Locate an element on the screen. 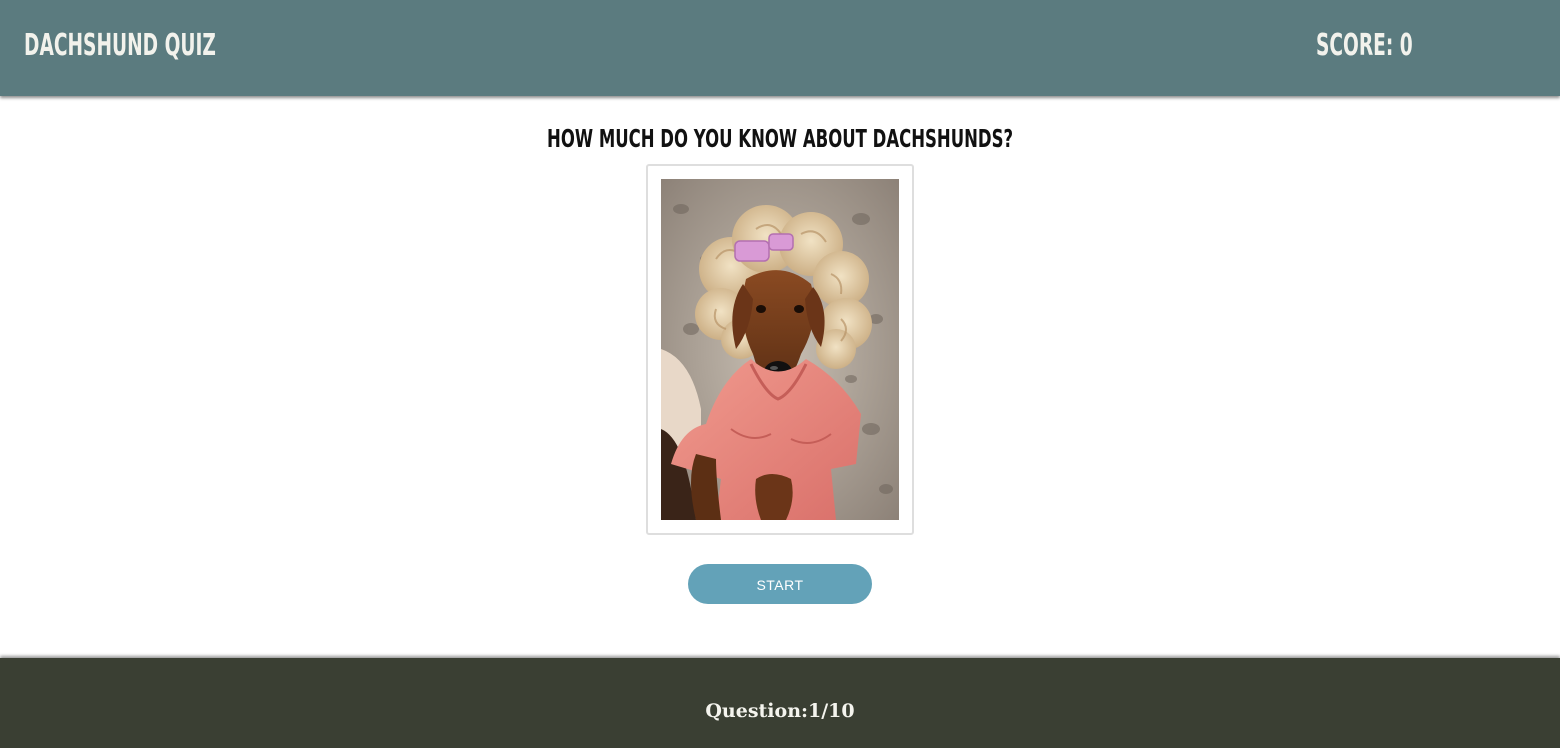 This screenshot has width=1560, height=748. quiz-headline: HOW MUCH DO YOU KNOW ABOUT DACHSHUNDS? is located at coordinates (780, 138).